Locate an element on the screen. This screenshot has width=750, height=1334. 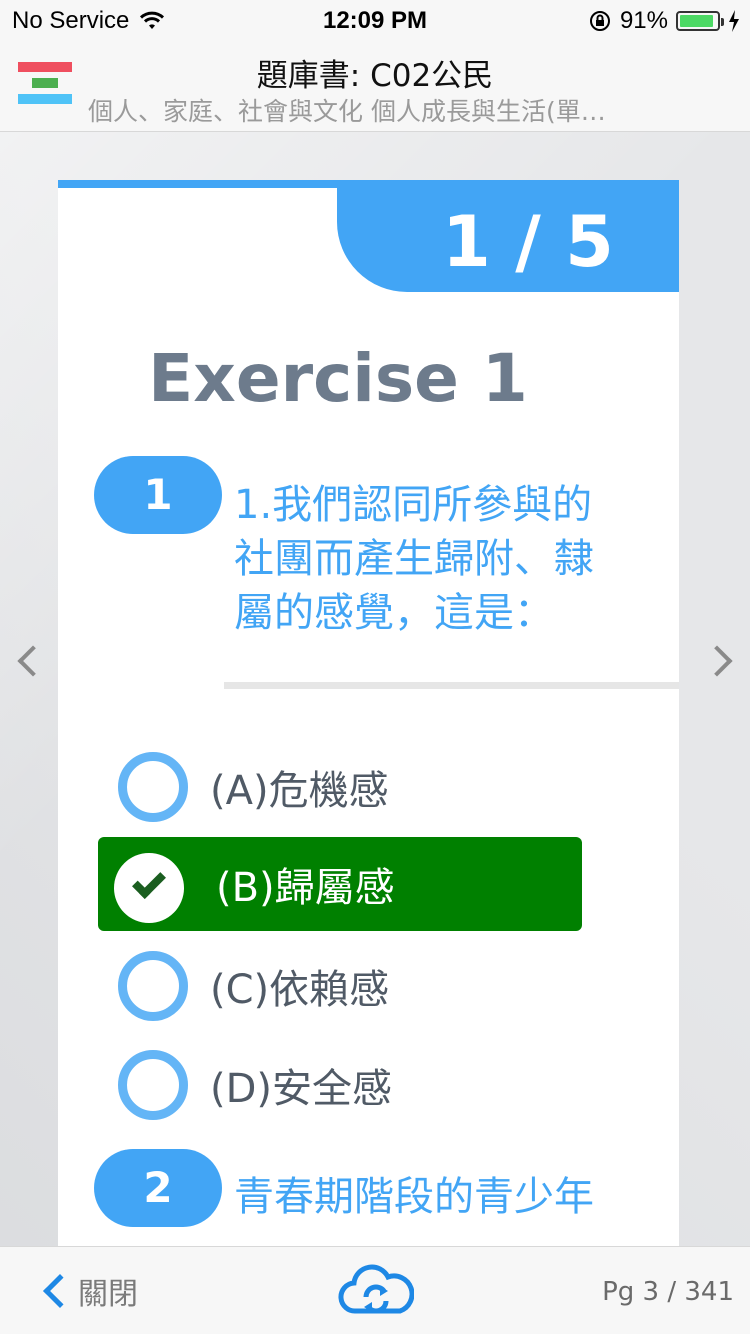
option-a: (A)危機感 is located at coordinates (340, 787).